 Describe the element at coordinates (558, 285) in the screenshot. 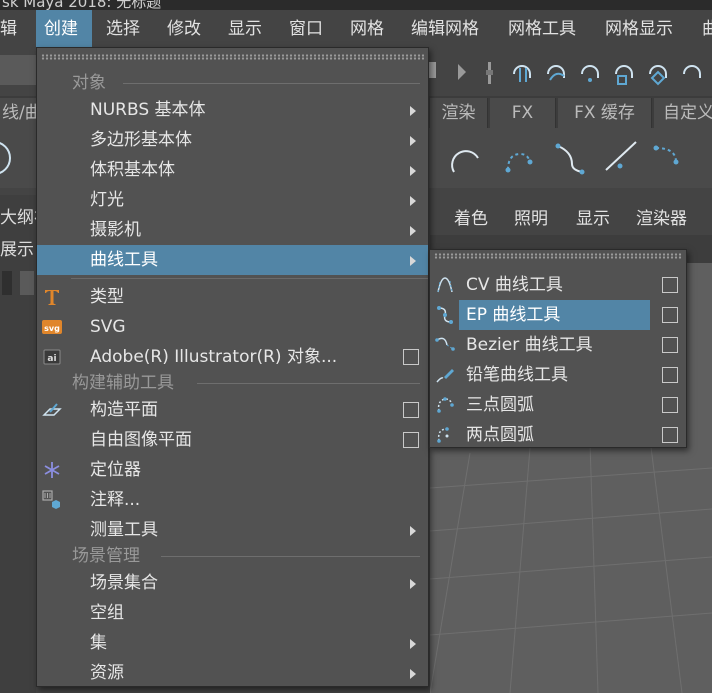

I see `submenu-item-cv-curve-tool: CV 曲线工具` at that location.